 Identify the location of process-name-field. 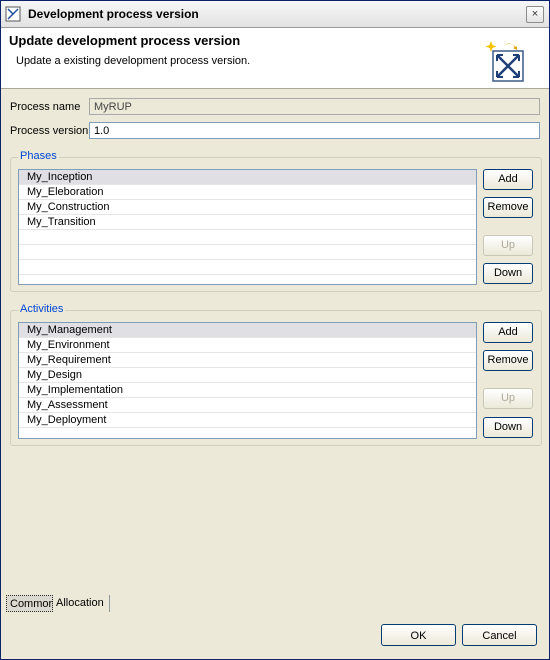
(314, 106).